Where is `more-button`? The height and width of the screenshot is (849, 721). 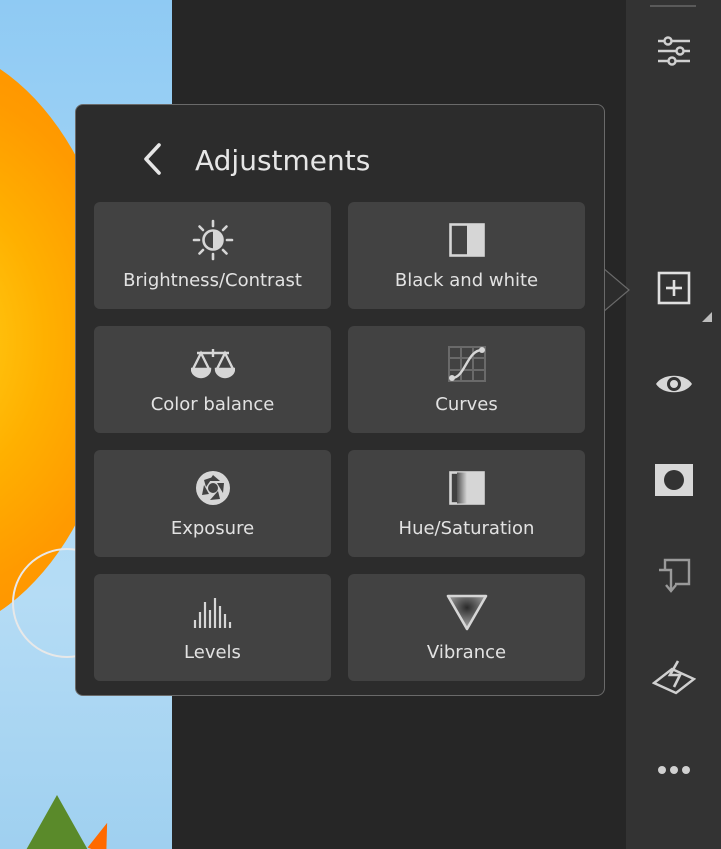 more-button is located at coordinates (674, 770).